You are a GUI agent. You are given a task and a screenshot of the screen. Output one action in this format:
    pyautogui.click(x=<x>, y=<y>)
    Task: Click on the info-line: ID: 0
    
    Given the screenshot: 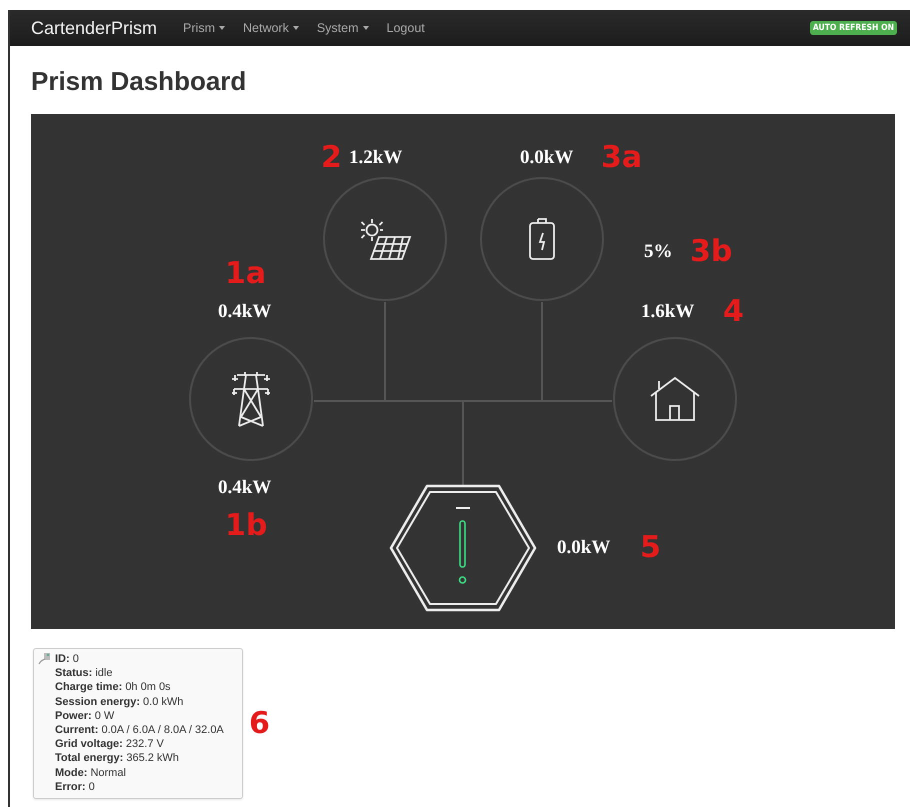 What is the action you would take?
    pyautogui.click(x=67, y=659)
    